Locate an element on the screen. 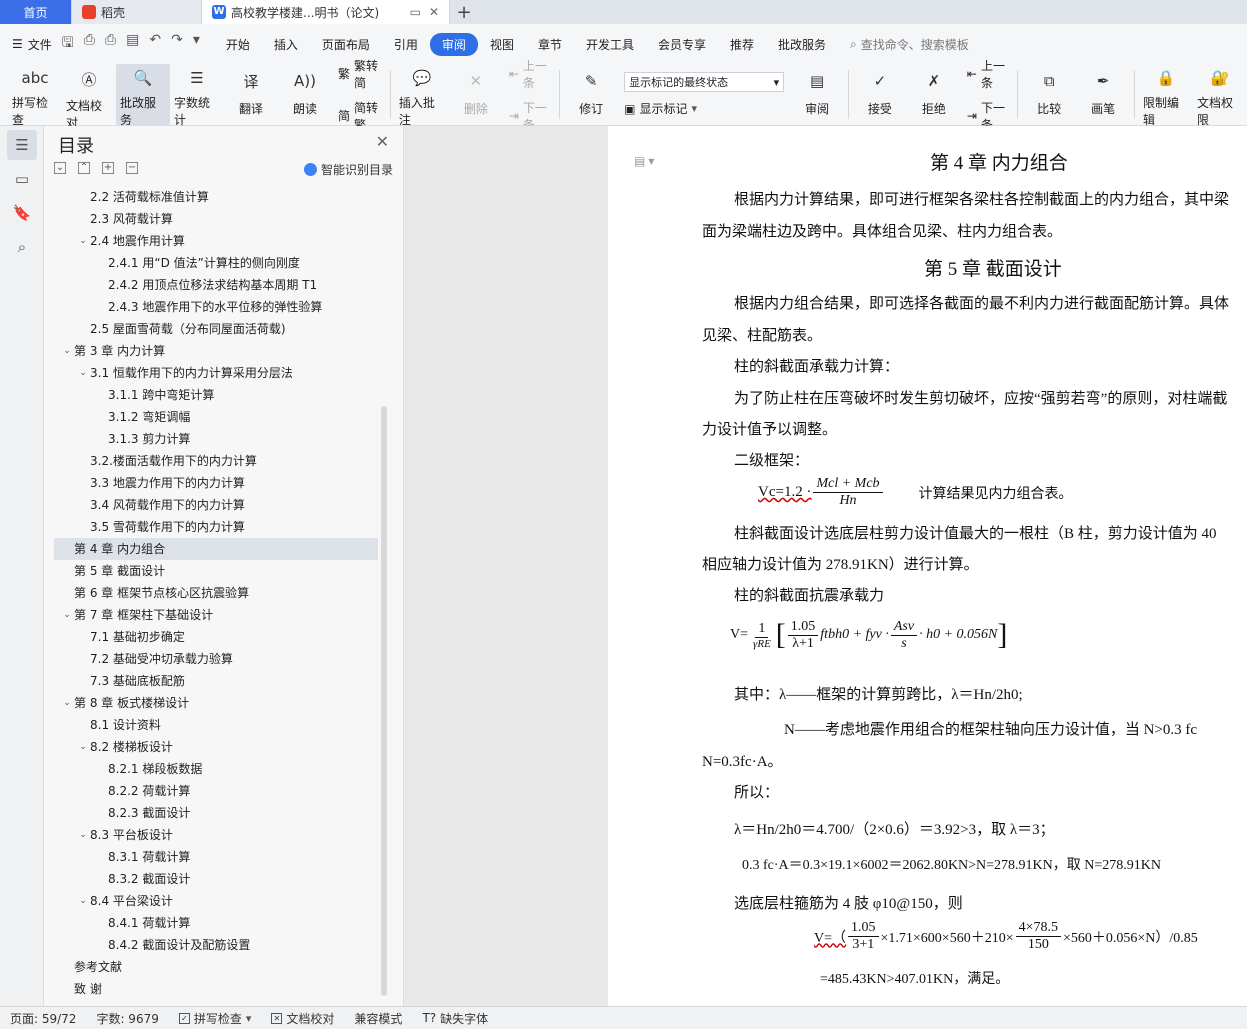 Image resolution: width=1247 pixels, height=1029 pixels. more-dropdown-icon: ▾ is located at coordinates (196, 44).